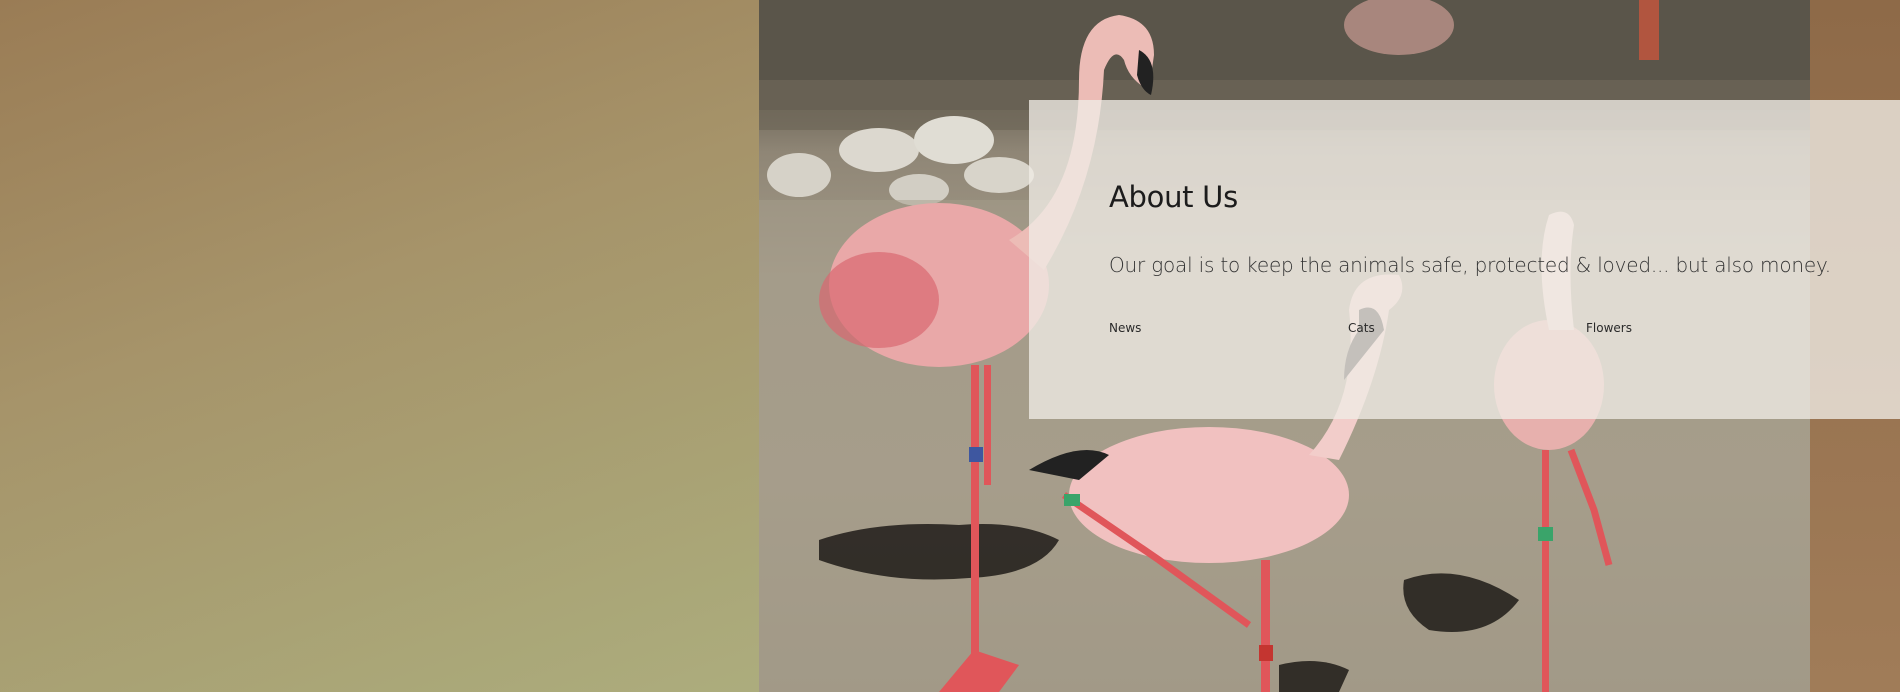 The width and height of the screenshot is (1900, 692). Describe the element at coordinates (1125, 328) in the screenshot. I see `nav-item-news: News` at that location.